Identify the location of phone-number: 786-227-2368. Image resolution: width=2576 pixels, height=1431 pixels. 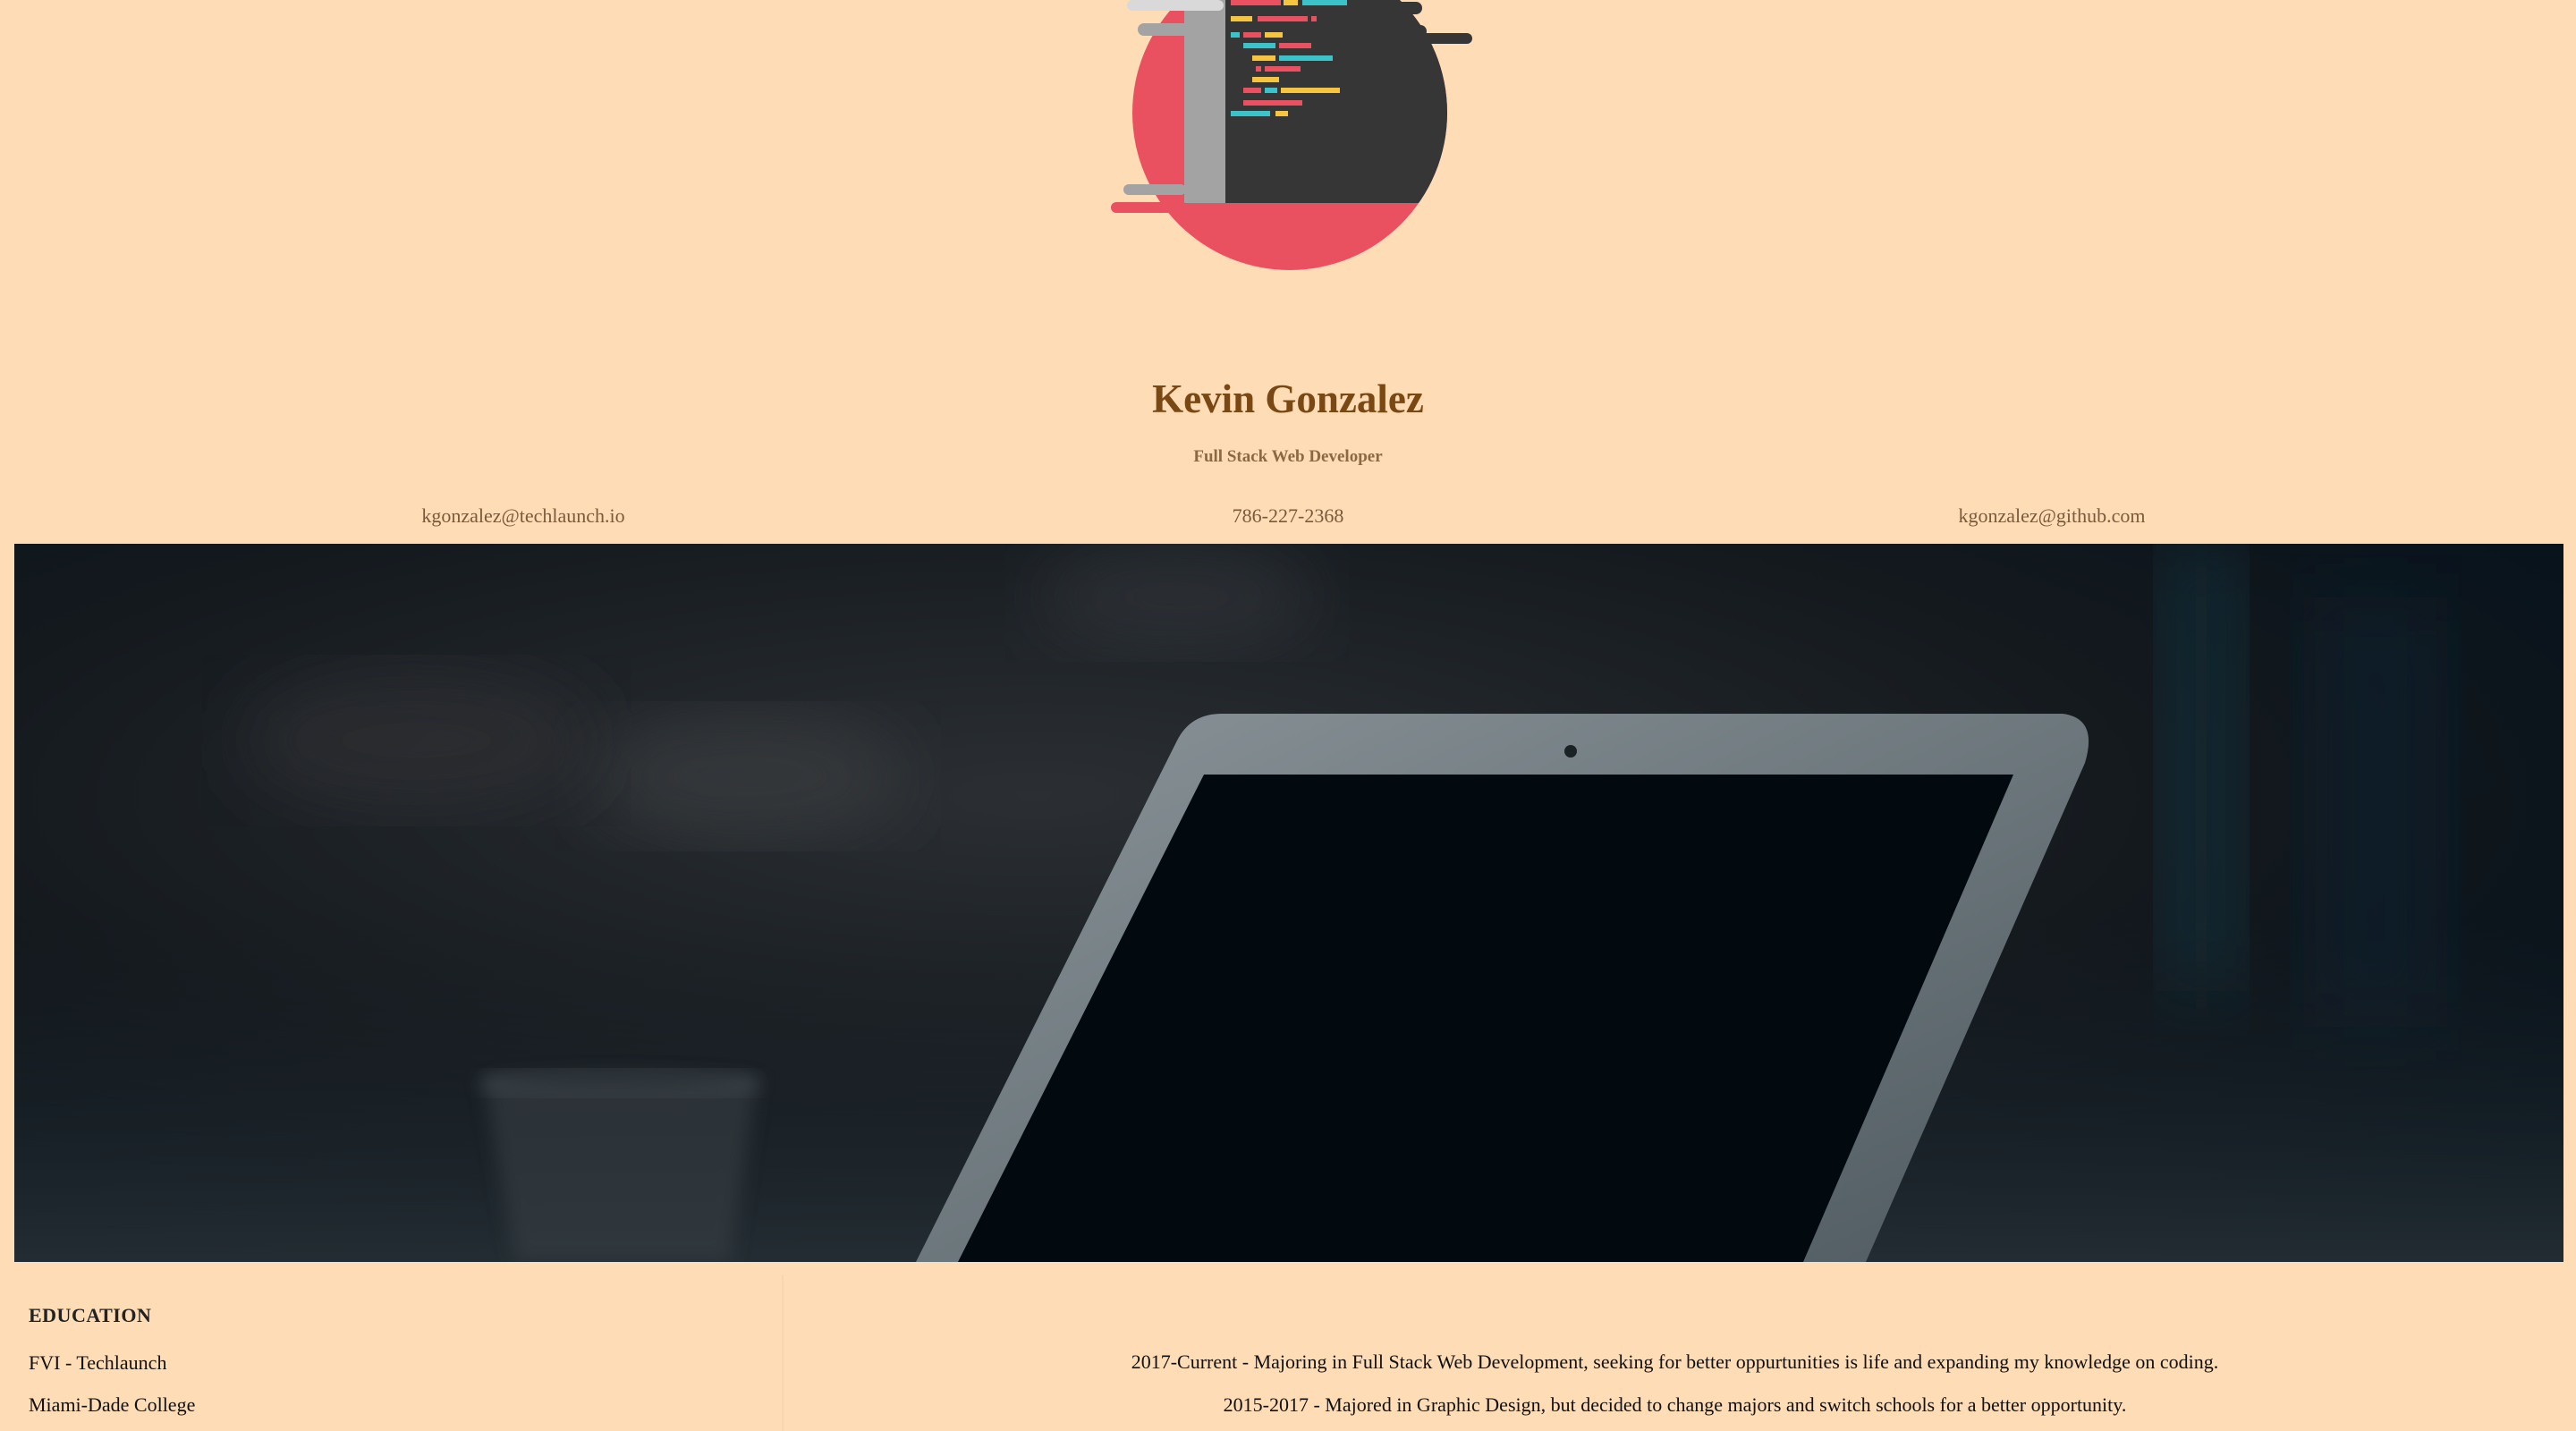
(1288, 516).